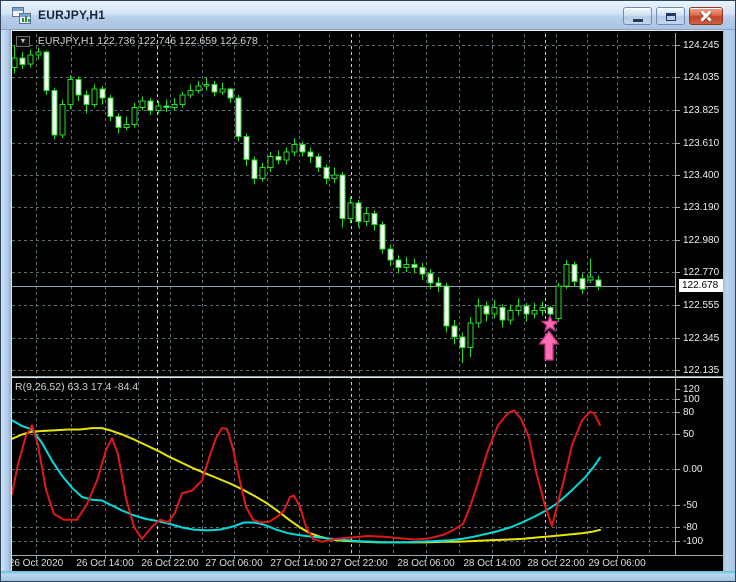  I want to click on oscillator-axis-label: -100, so click(693, 541).